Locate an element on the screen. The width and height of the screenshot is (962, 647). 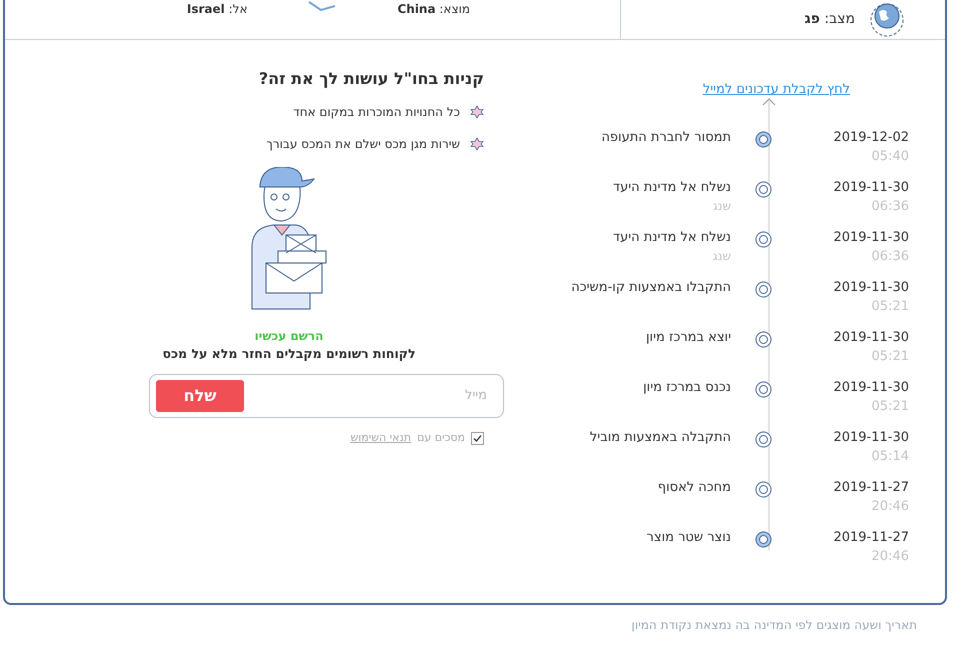
event-description: התקבלה באמצעות מוביל is located at coordinates (660, 437).